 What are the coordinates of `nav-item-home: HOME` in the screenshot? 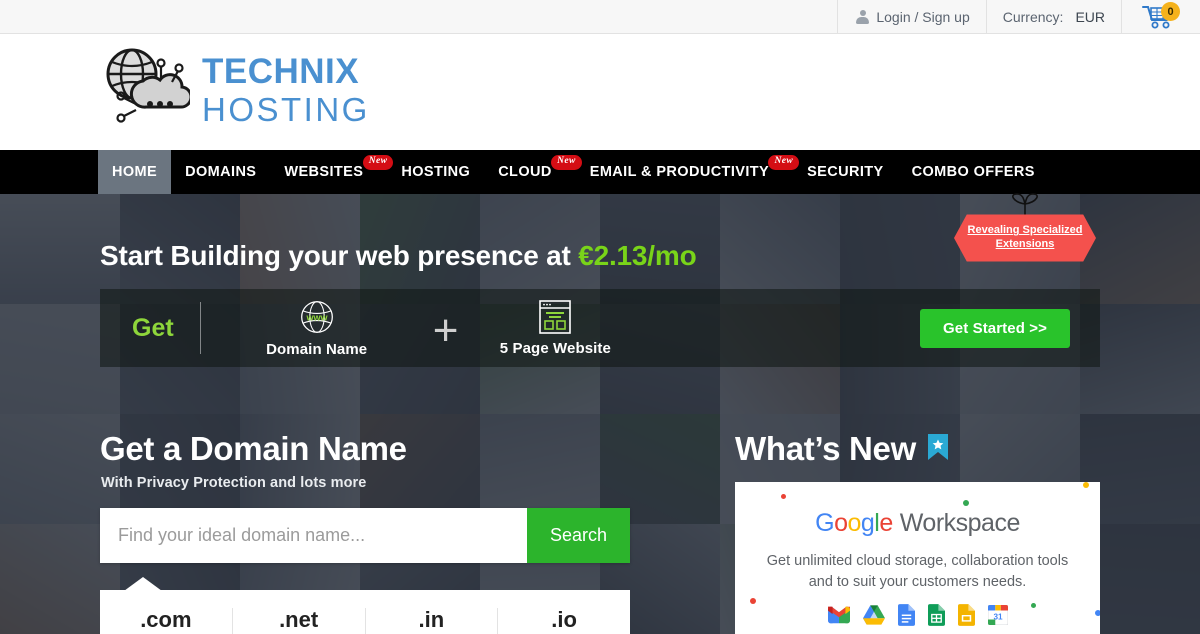 It's located at (135, 172).